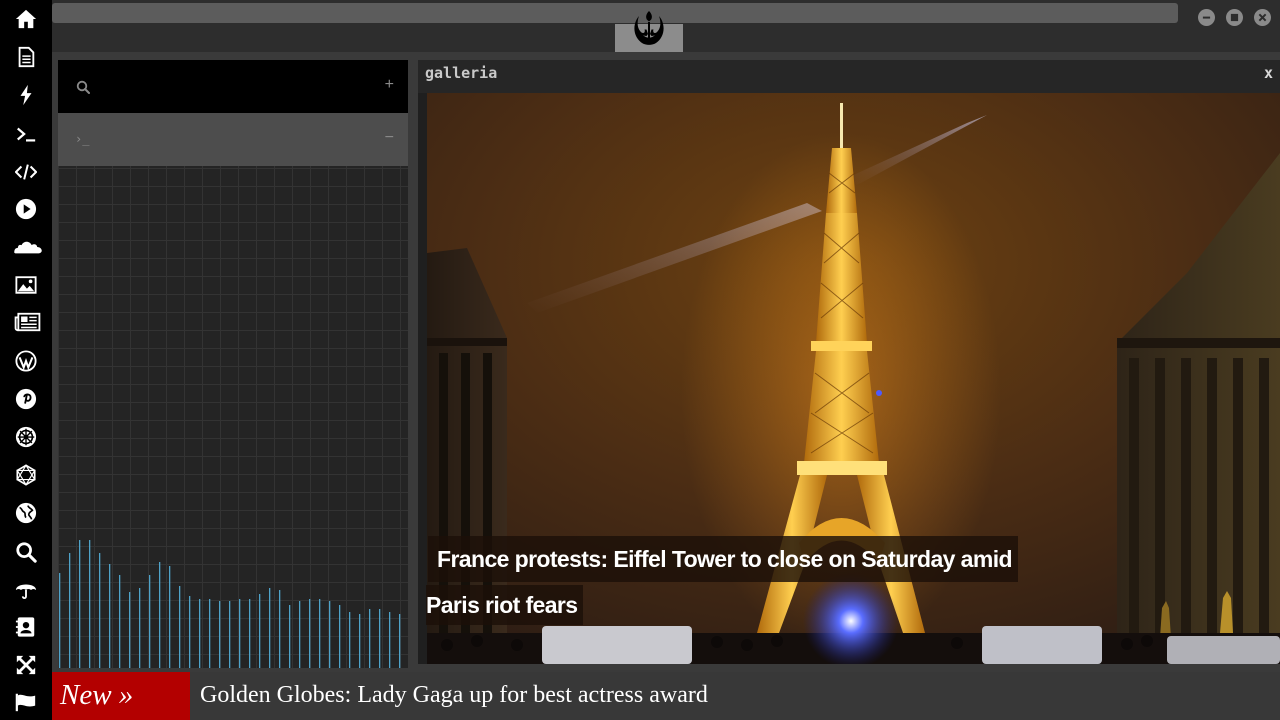 This screenshot has width=1280, height=720. I want to click on minimize-icon, so click(1206, 17).